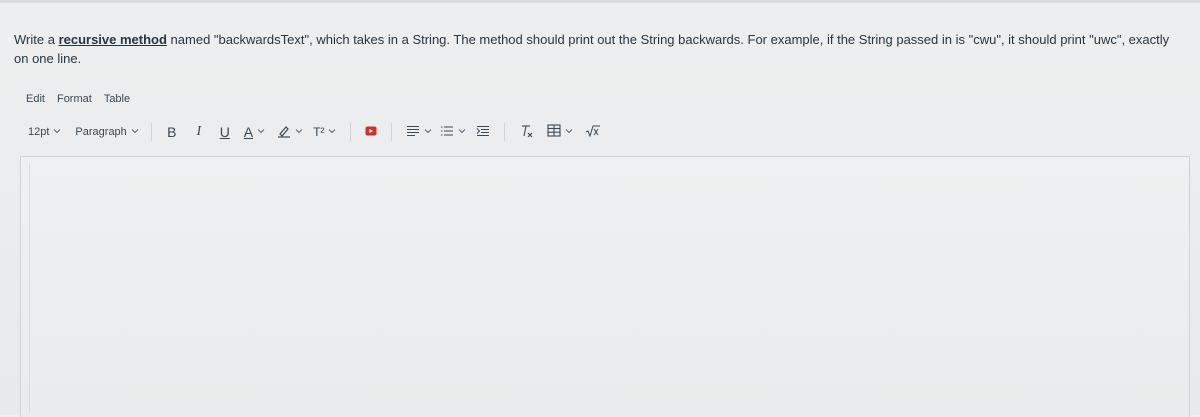 This screenshot has height=417, width=1200. I want to click on underline-icon: U, so click(224, 132).